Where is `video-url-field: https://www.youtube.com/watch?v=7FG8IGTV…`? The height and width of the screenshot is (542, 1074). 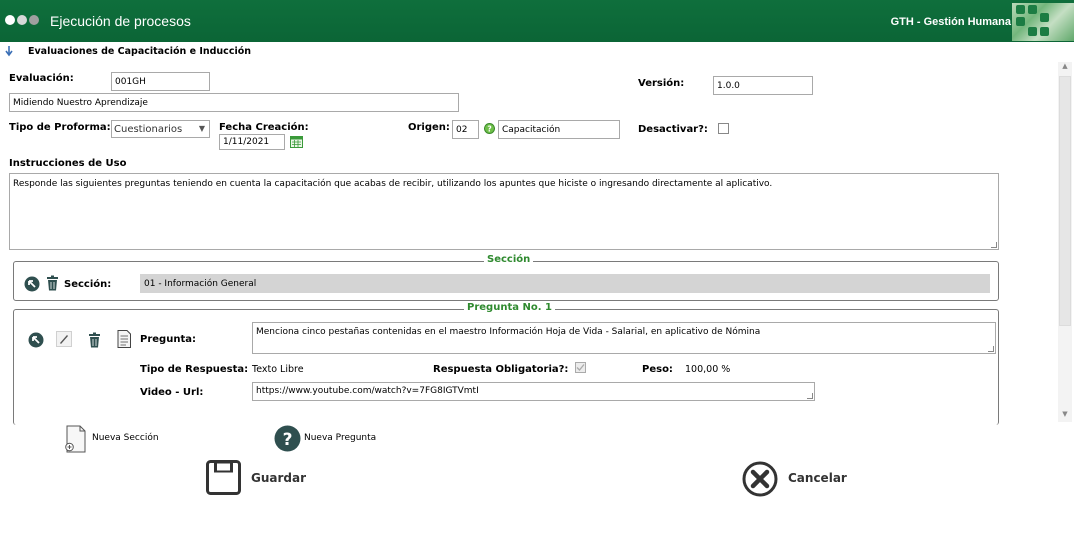 video-url-field: https://www.youtube.com/watch?v=7FG8IGTV… is located at coordinates (533, 391).